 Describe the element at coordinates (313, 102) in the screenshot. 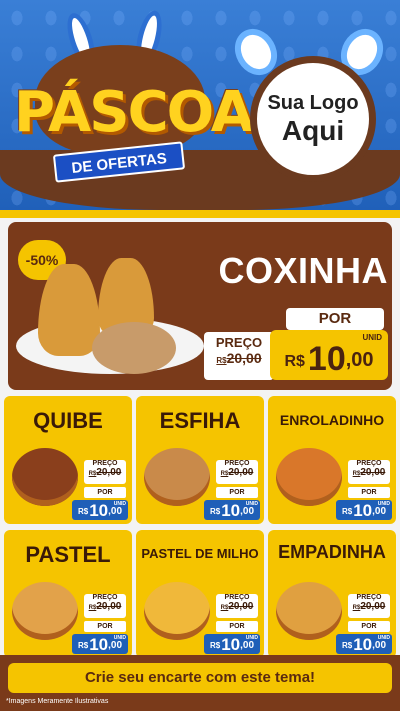

I see `logo-line-1: Sua Logo` at that location.